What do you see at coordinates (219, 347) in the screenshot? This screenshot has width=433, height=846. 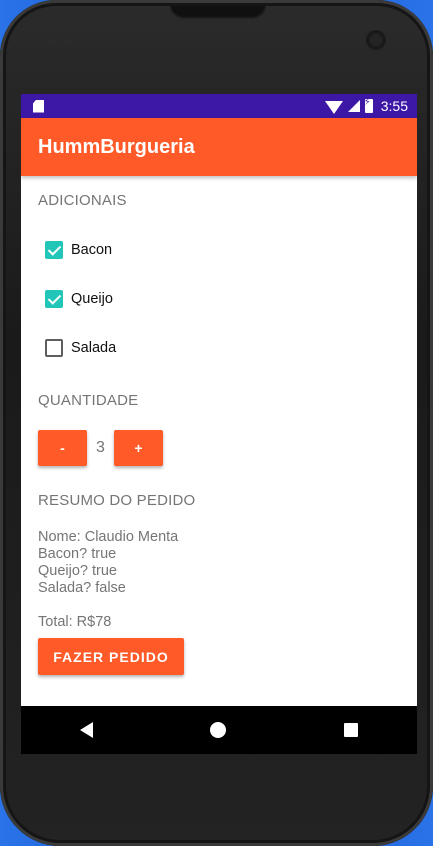 I see `checkbox-salada: Salada` at bounding box center [219, 347].